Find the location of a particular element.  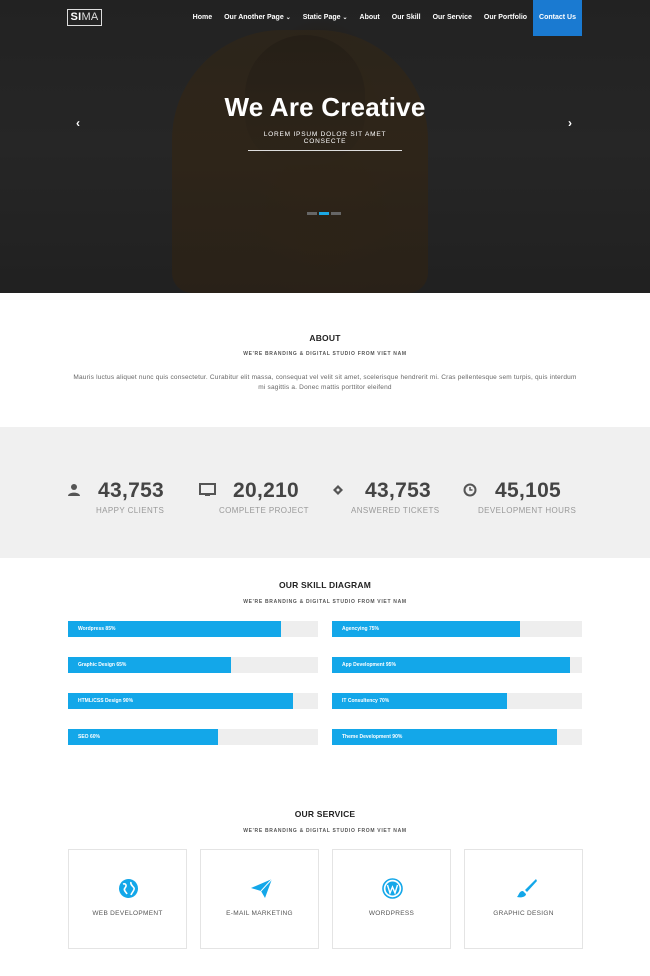

service-card-web-development: WEB DEVELOPMENT is located at coordinates (127, 899).